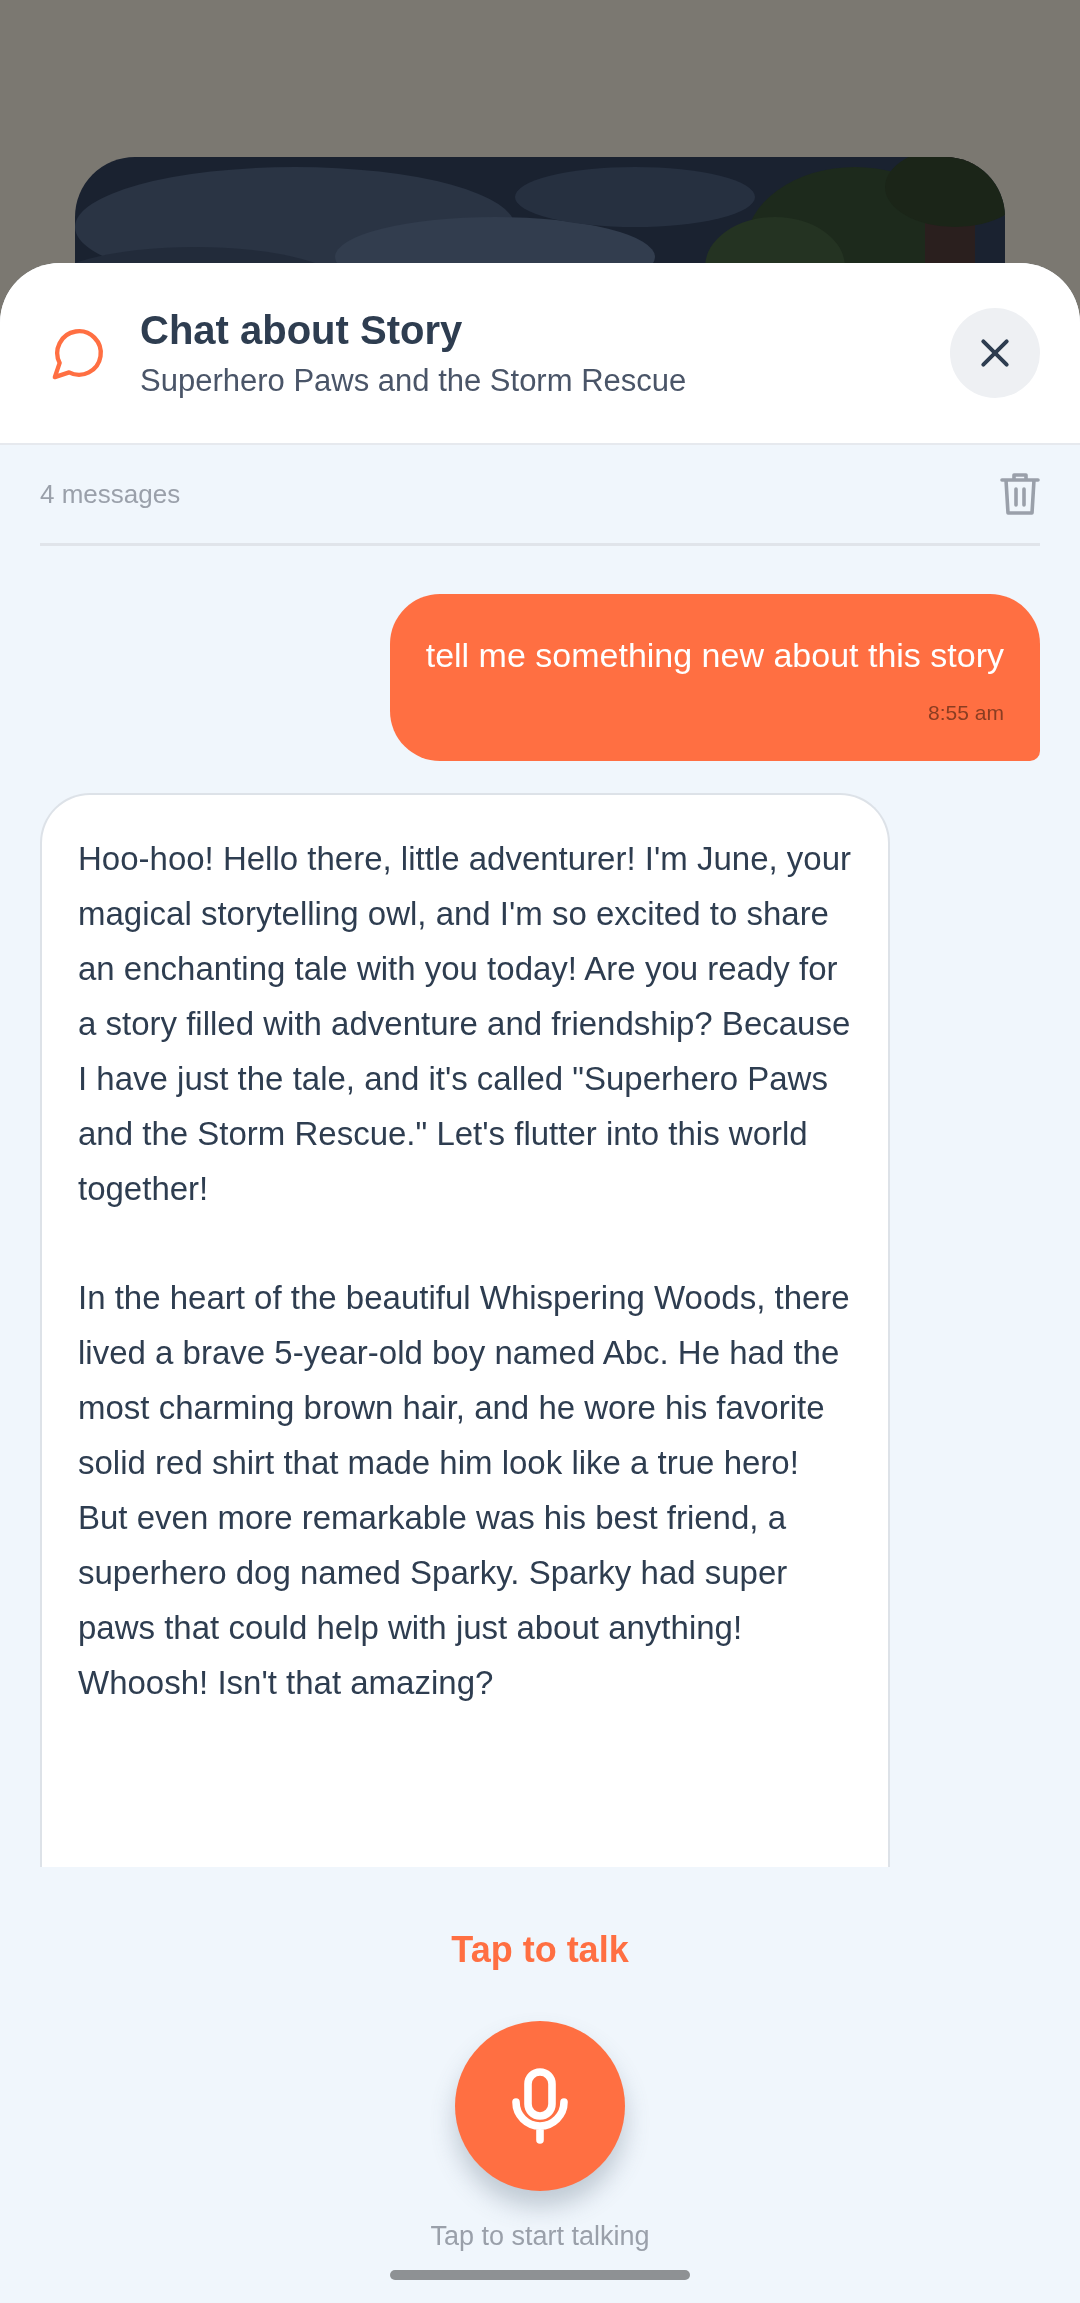 Image resolution: width=1080 pixels, height=2303 pixels. I want to click on tap-to-talk-label: Tap to talk, so click(540, 1950).